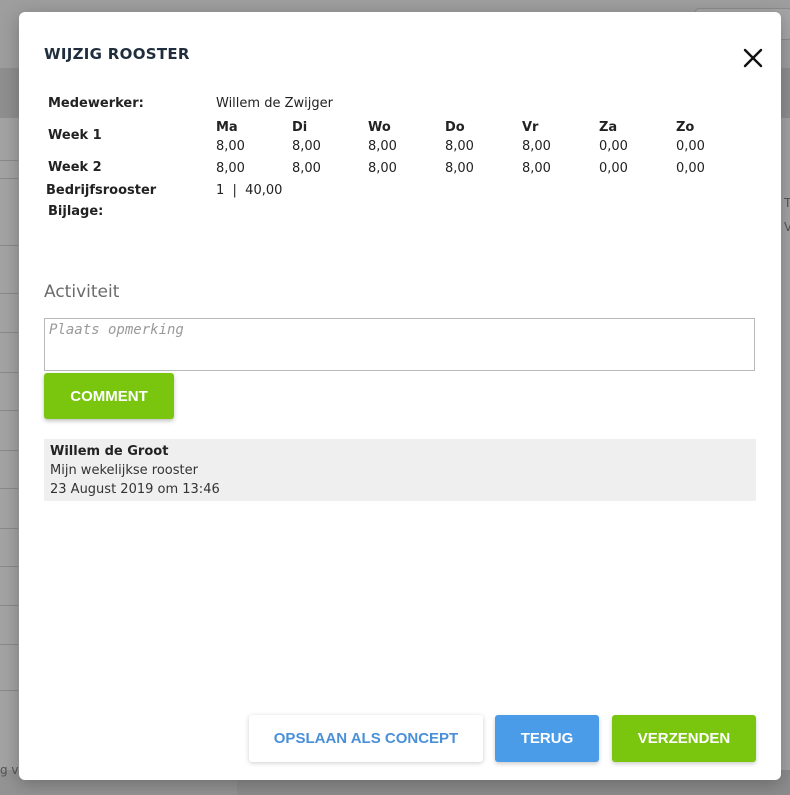  What do you see at coordinates (82, 292) in the screenshot?
I see `activity-heading: Activiteit` at bounding box center [82, 292].